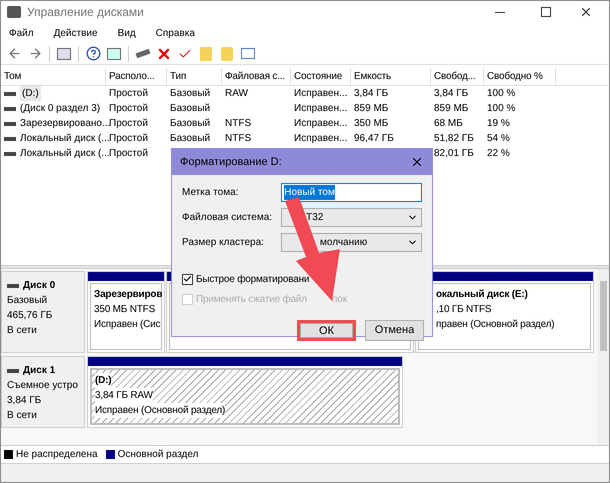 The width and height of the screenshot is (610, 483). What do you see at coordinates (394, 330) in the screenshot?
I see `dialog-button: Отмена` at bounding box center [394, 330].